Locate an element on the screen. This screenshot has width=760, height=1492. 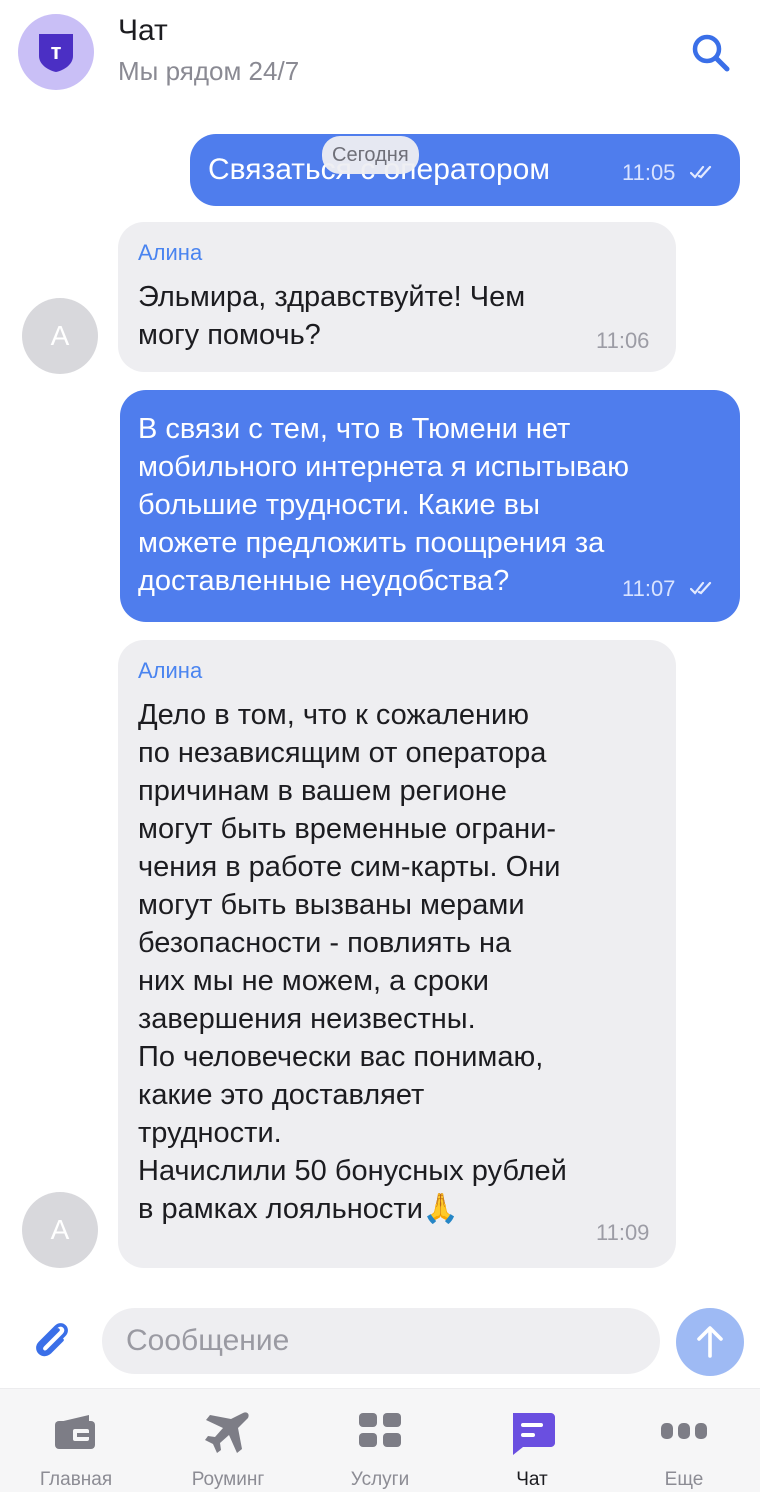
search-icon is located at coordinates (711, 53).